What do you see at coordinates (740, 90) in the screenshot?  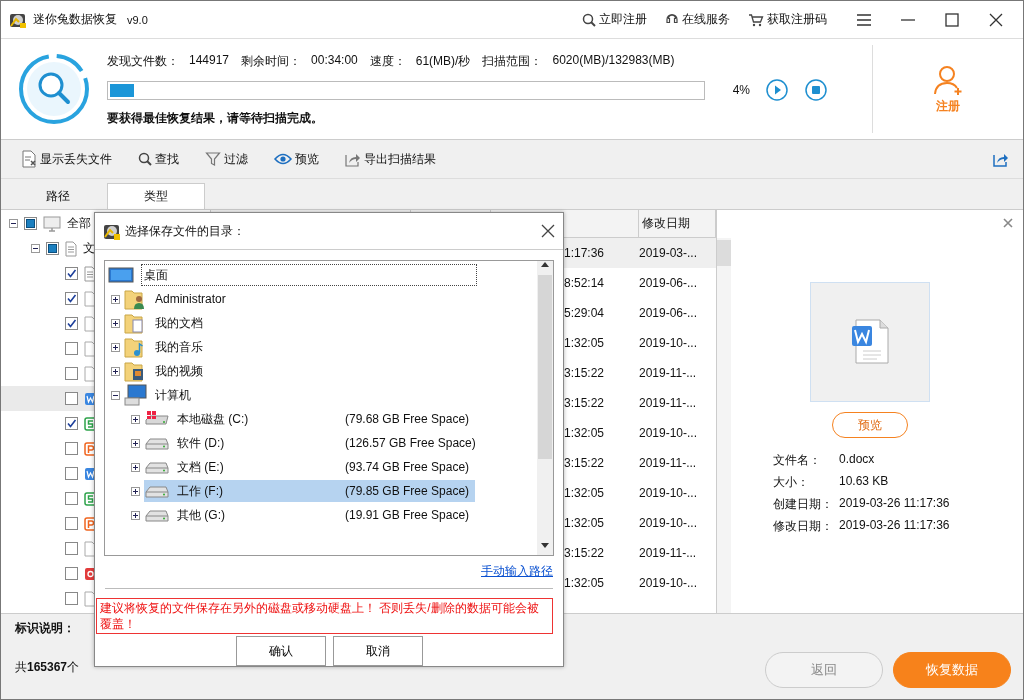 I see `progress-percent: 4%` at bounding box center [740, 90].